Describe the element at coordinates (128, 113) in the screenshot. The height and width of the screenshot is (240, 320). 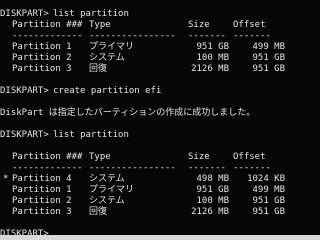
I see `message-text: DiskPart は指定したパーティションの作成に成功しました。` at that location.